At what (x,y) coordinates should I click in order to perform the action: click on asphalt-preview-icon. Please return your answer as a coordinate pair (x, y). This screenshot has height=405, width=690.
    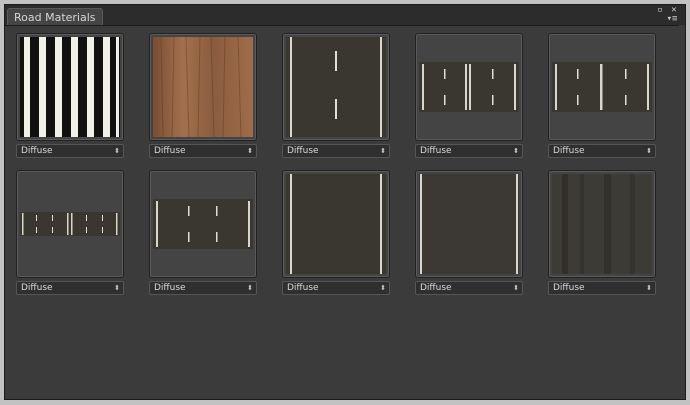
    Looking at the image, I should click on (602, 224).